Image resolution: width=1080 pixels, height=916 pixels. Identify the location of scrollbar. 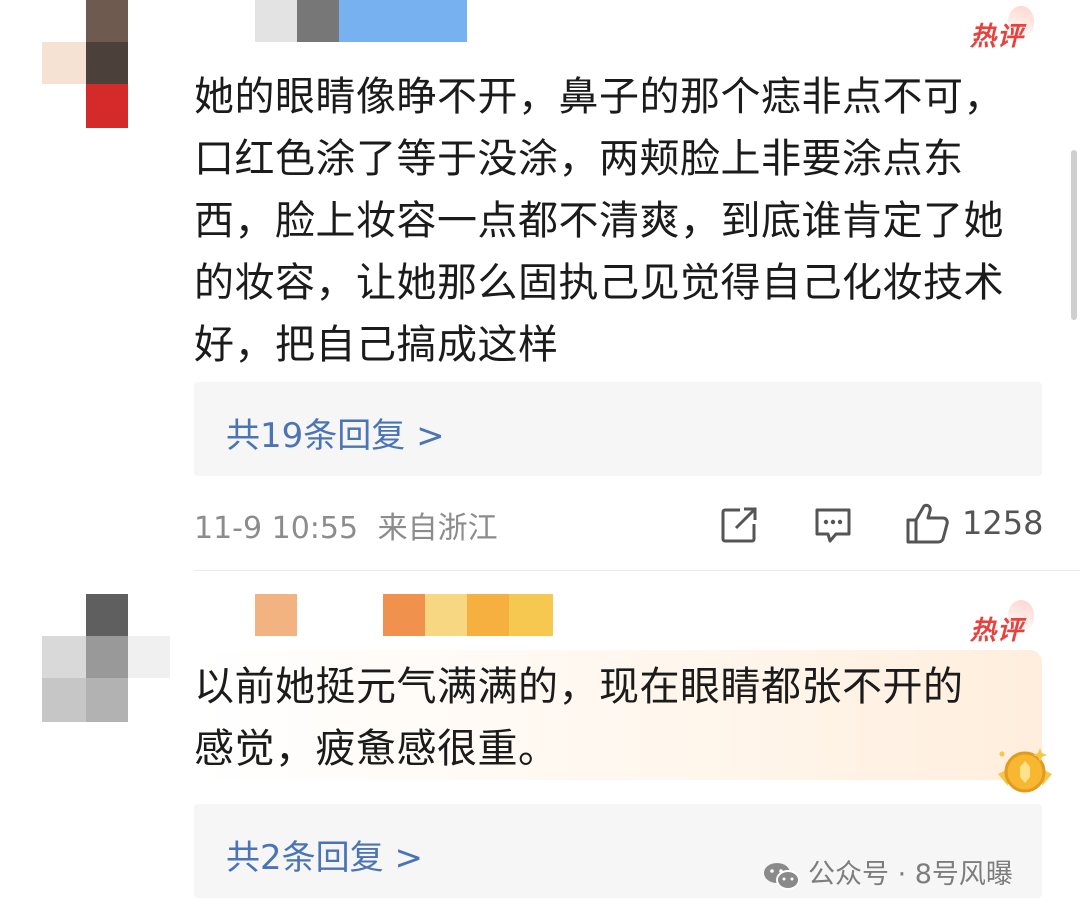
(1074, 235).